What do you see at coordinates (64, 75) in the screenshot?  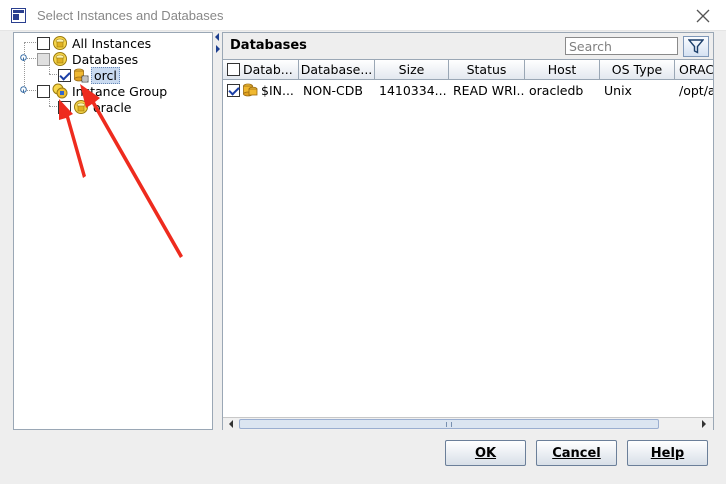 I see `orcl-checkbox` at bounding box center [64, 75].